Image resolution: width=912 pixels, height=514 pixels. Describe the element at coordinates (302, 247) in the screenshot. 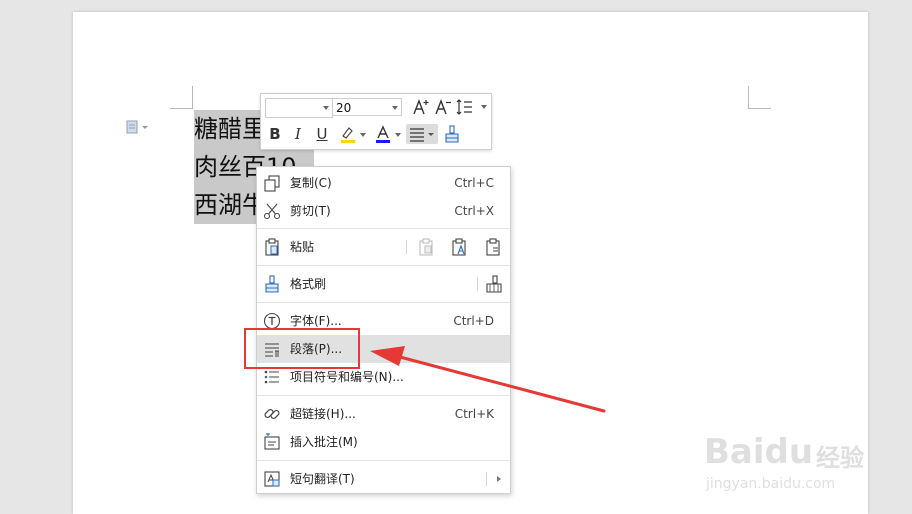

I see `menu-item-label: 粘贴` at that location.